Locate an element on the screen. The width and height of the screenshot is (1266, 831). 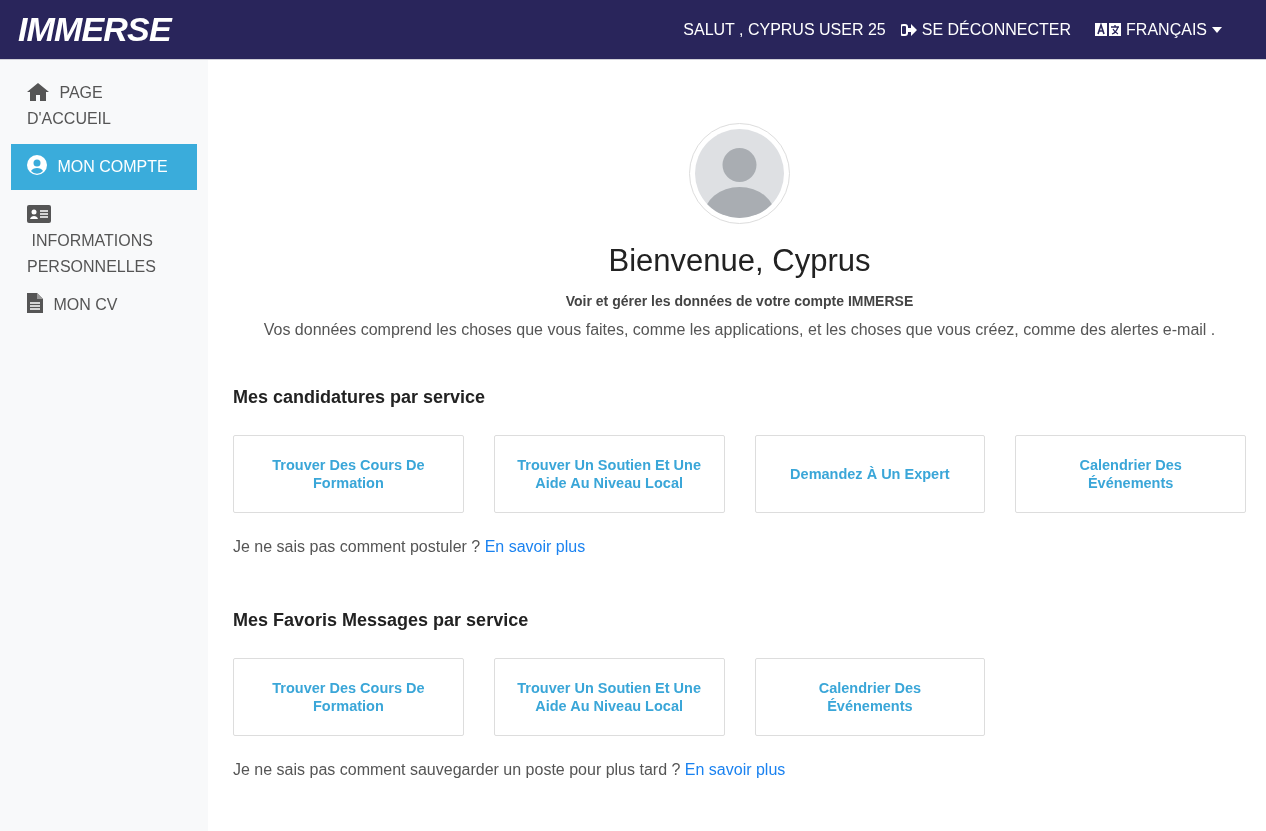
greeting-text: SALUT , CYPRUS USER 25 is located at coordinates (784, 29).